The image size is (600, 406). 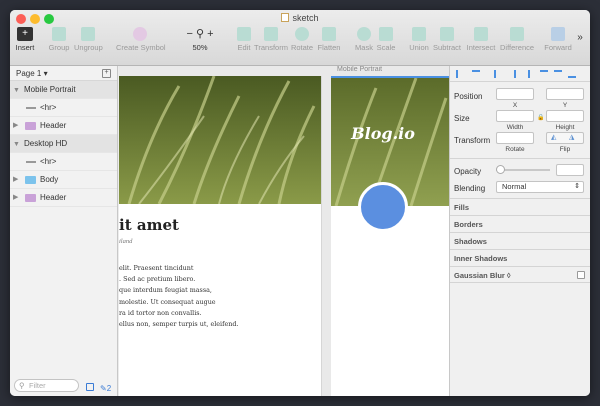 I want to click on rotate-button: Rotate, so click(x=302, y=45).